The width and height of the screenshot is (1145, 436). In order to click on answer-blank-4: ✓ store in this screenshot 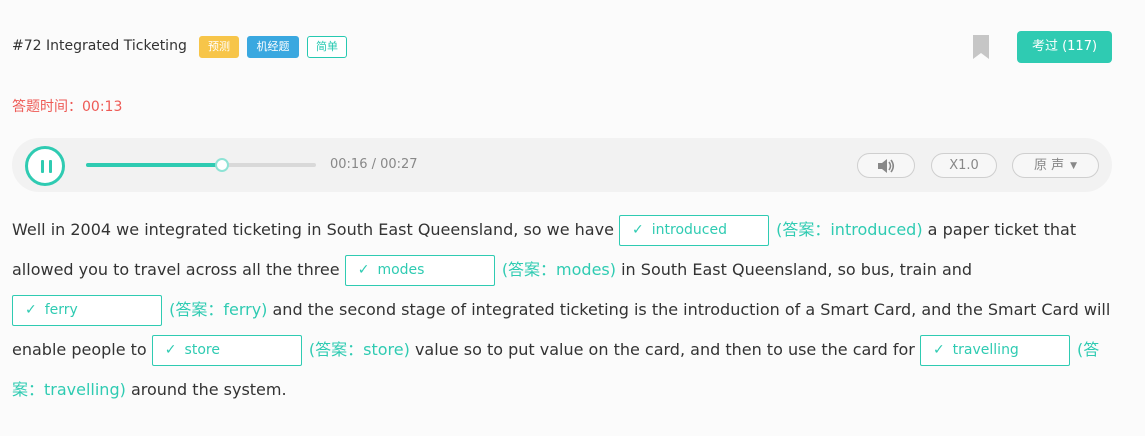, I will do `click(226, 350)`.